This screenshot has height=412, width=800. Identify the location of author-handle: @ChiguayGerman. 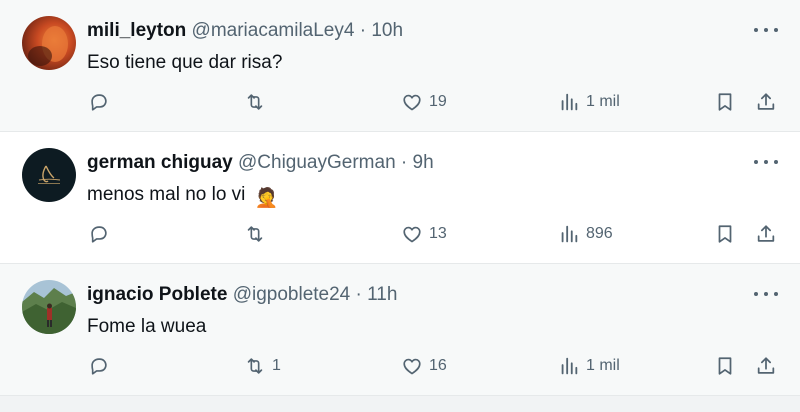
(317, 162).